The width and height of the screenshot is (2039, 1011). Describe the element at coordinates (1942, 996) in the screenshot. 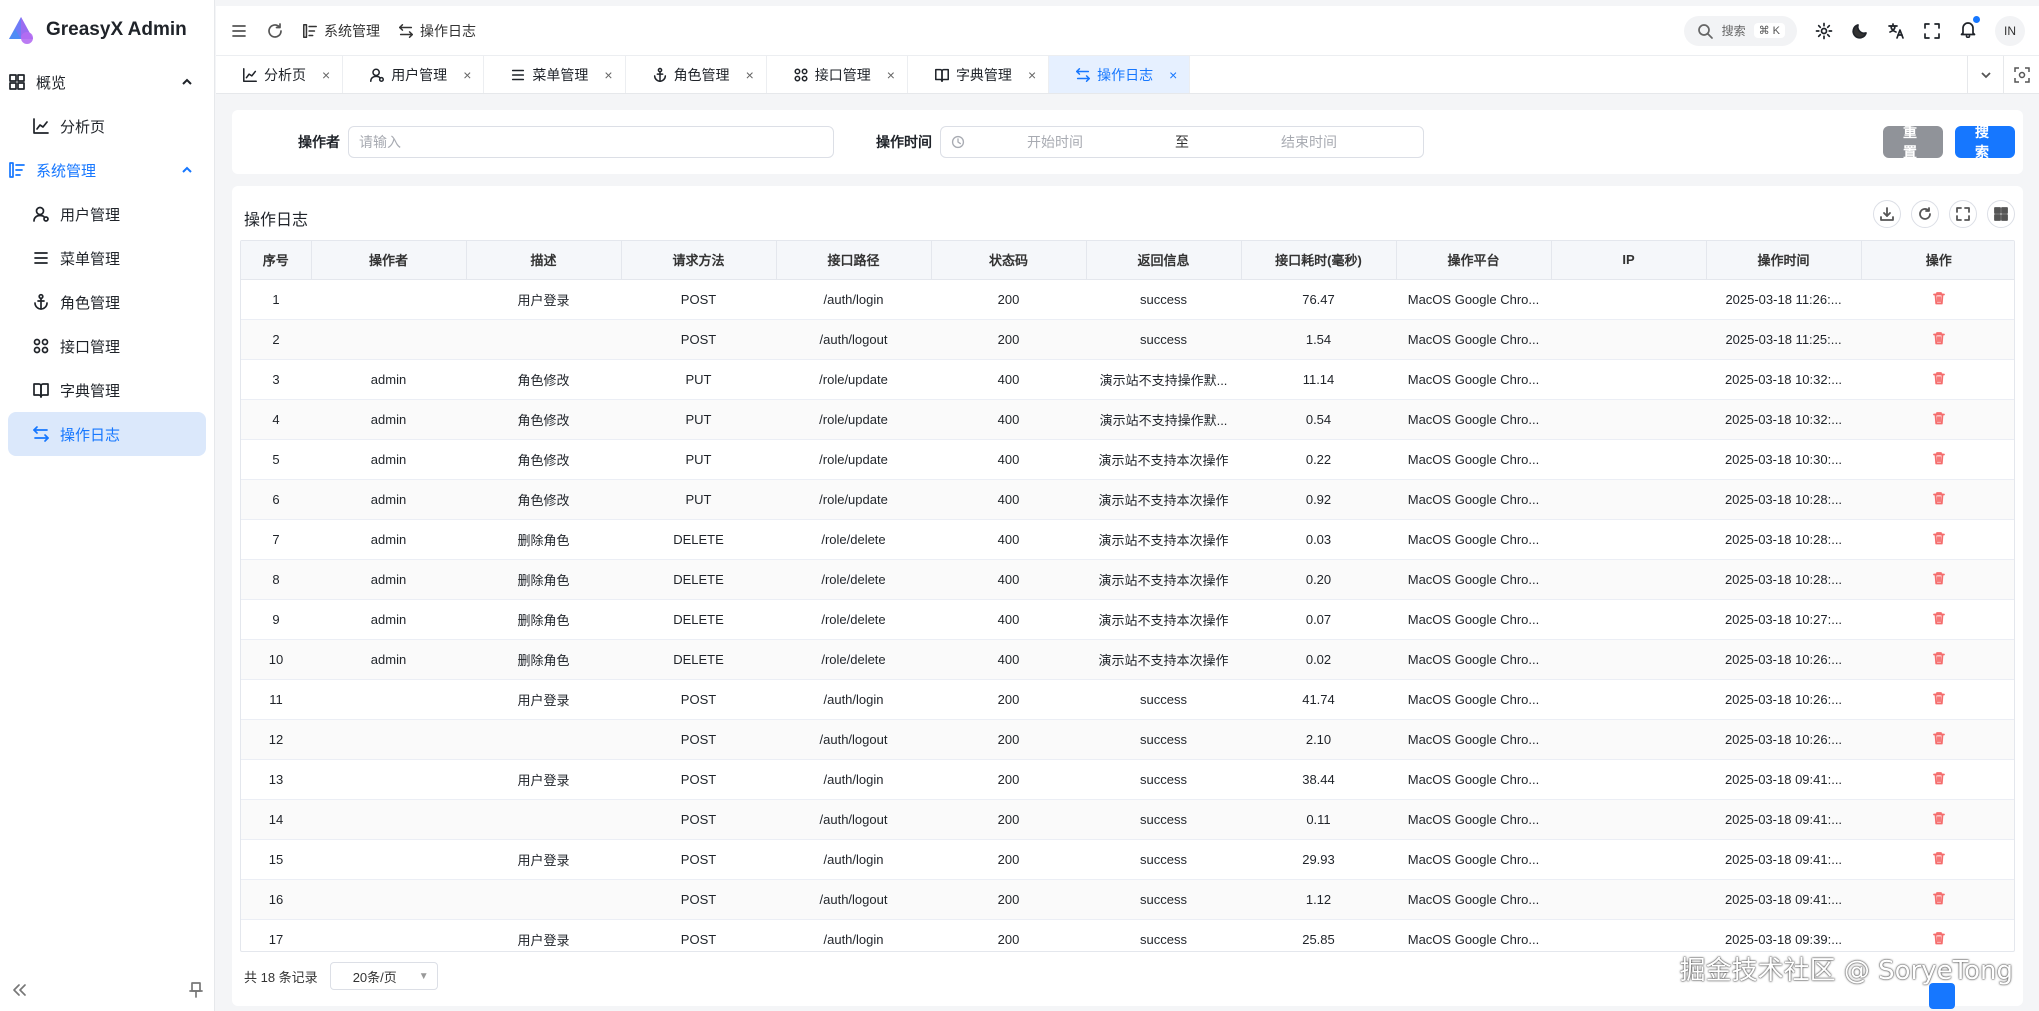

I see `back-to-top-button` at that location.